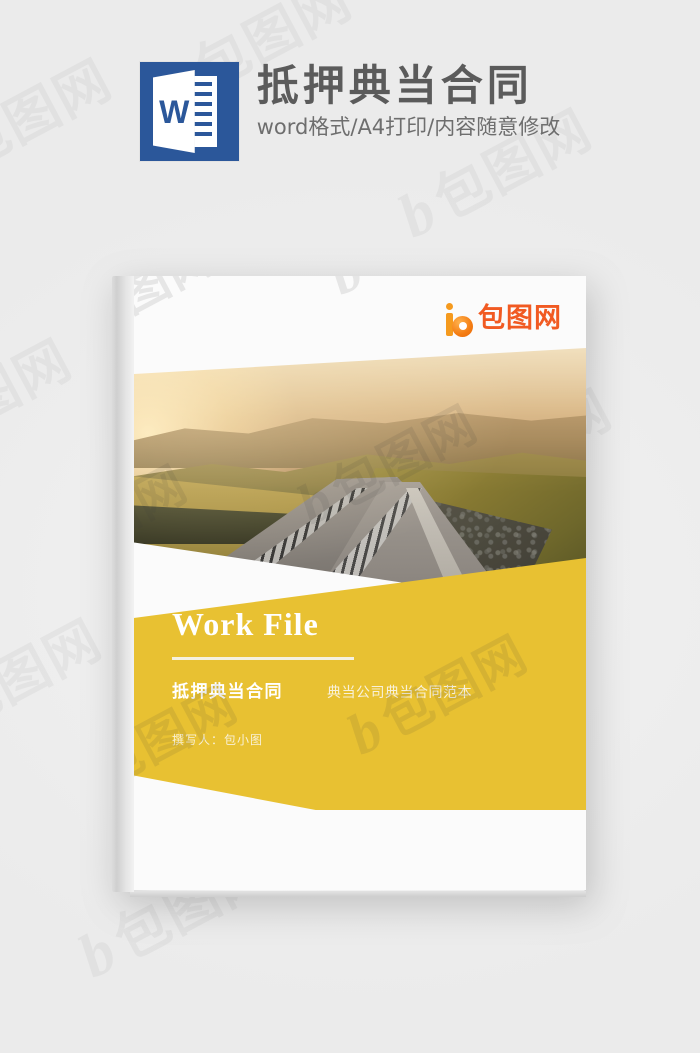 This screenshot has width=700, height=1053. I want to click on cover-divider, so click(263, 658).